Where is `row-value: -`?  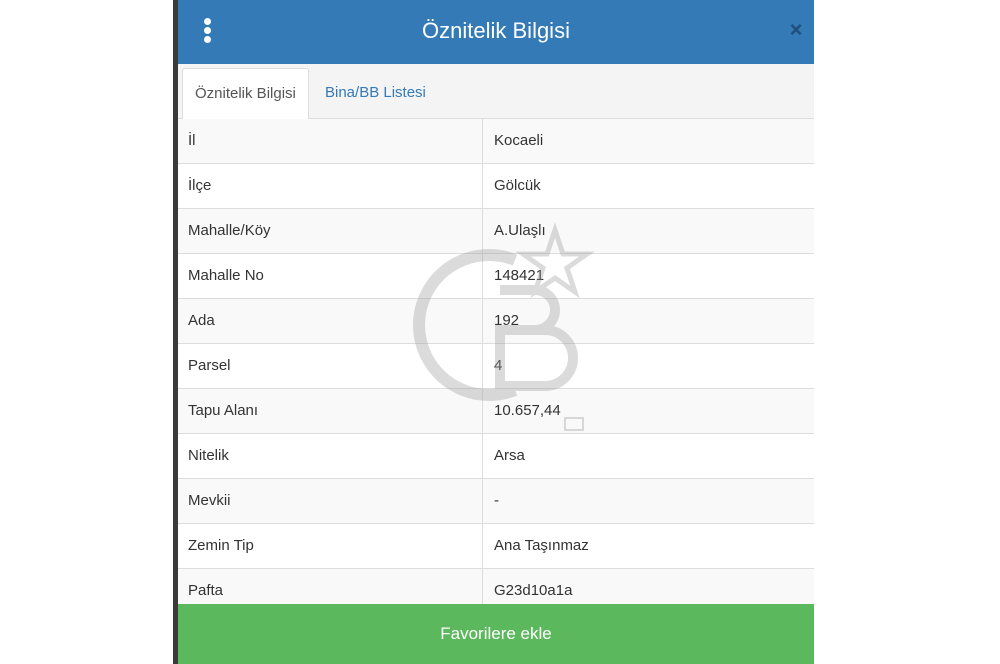
row-value: - is located at coordinates (648, 501).